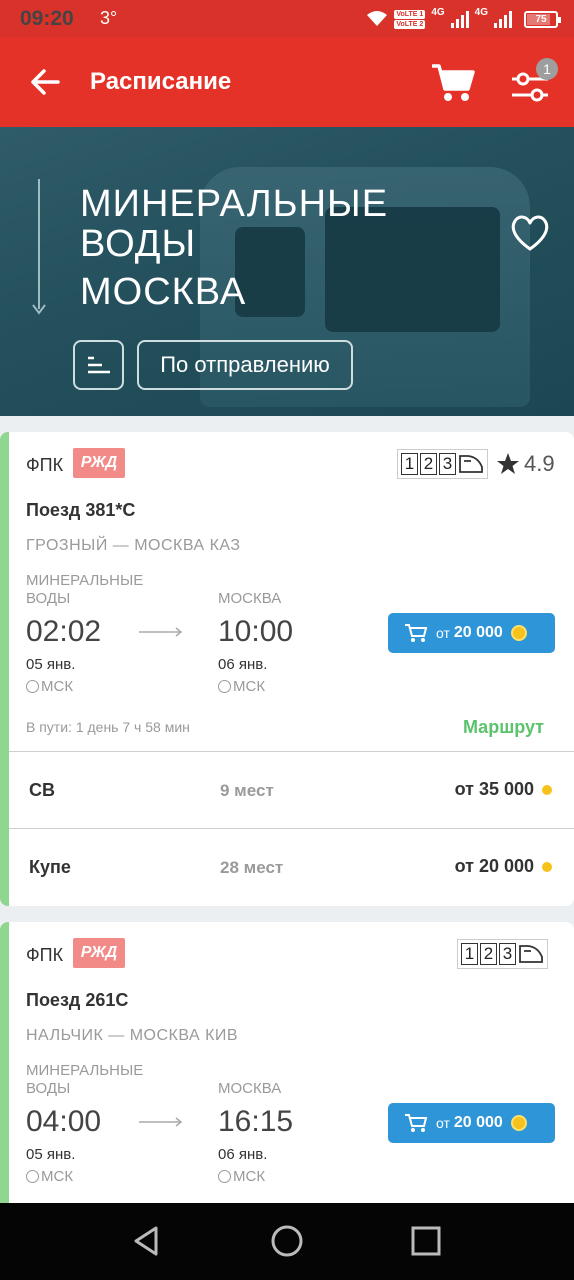 This screenshot has height=1280, width=574. Describe the element at coordinates (530, 233) in the screenshot. I see `favorite-heart-icon` at that location.